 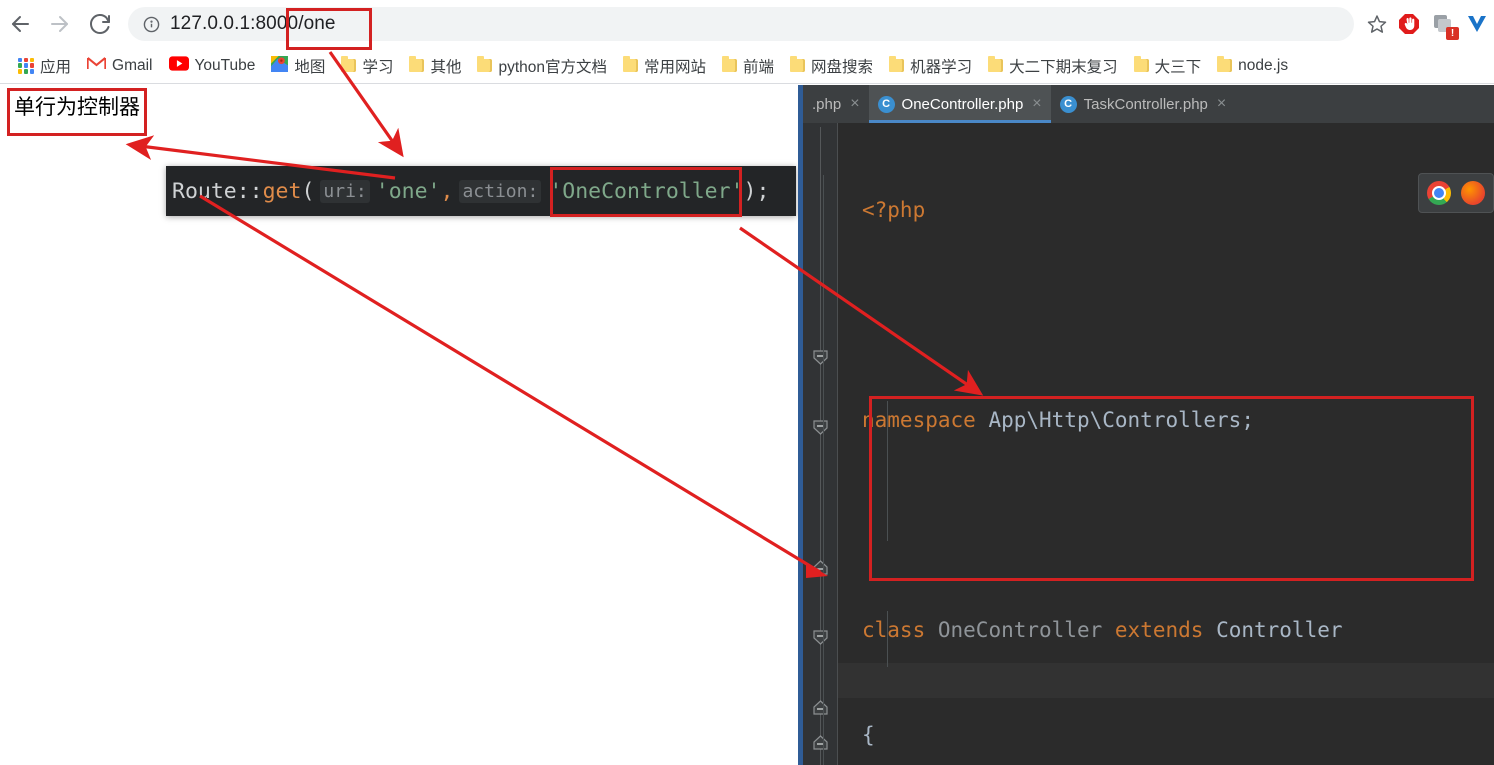 I want to click on editor-tab-onecontroller: C OneController.php ×, so click(x=959, y=104).